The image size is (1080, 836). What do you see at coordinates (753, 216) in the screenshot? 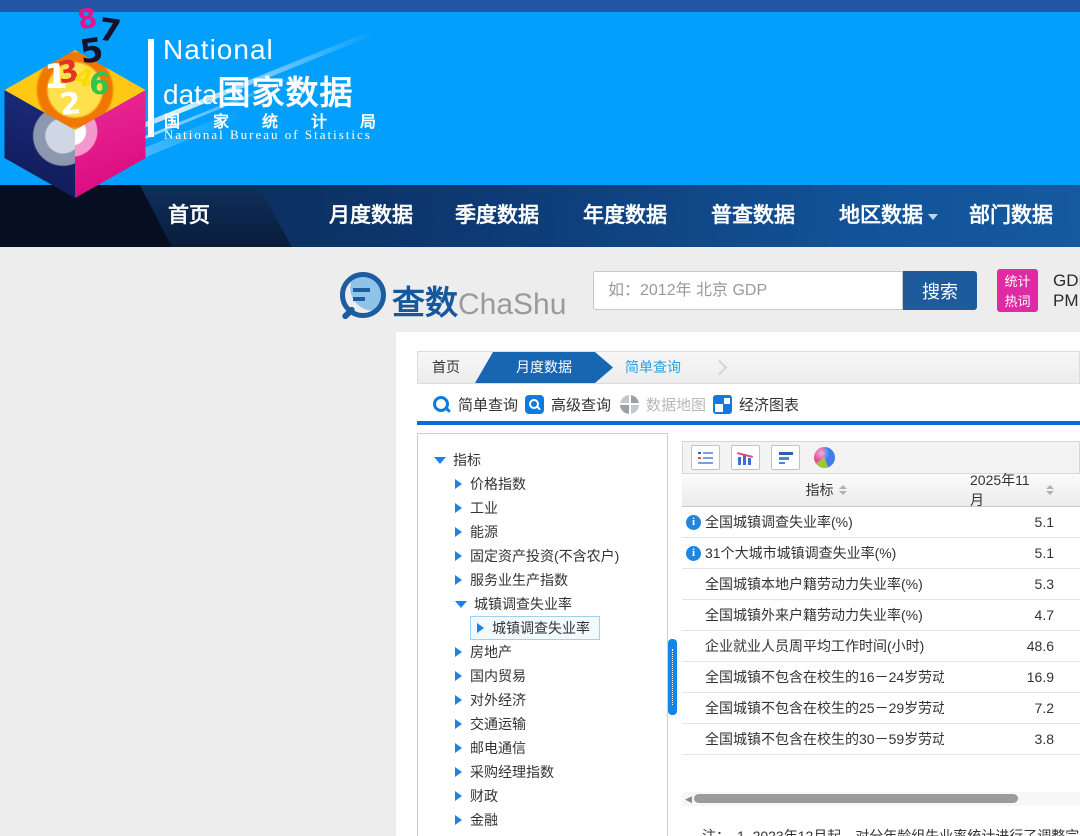
I see `nav-item-census: 普查数据` at bounding box center [753, 216].